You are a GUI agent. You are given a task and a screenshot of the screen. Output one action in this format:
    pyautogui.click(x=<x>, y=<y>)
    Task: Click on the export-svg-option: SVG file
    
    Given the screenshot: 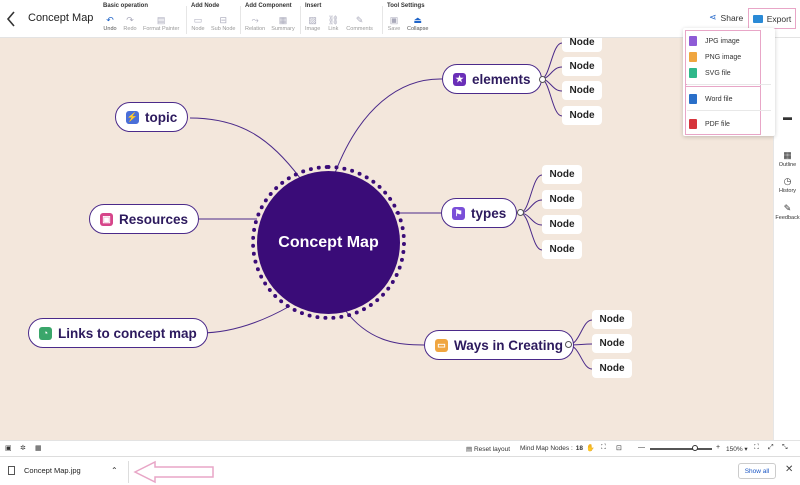 What is the action you would take?
    pyautogui.click(x=710, y=73)
    